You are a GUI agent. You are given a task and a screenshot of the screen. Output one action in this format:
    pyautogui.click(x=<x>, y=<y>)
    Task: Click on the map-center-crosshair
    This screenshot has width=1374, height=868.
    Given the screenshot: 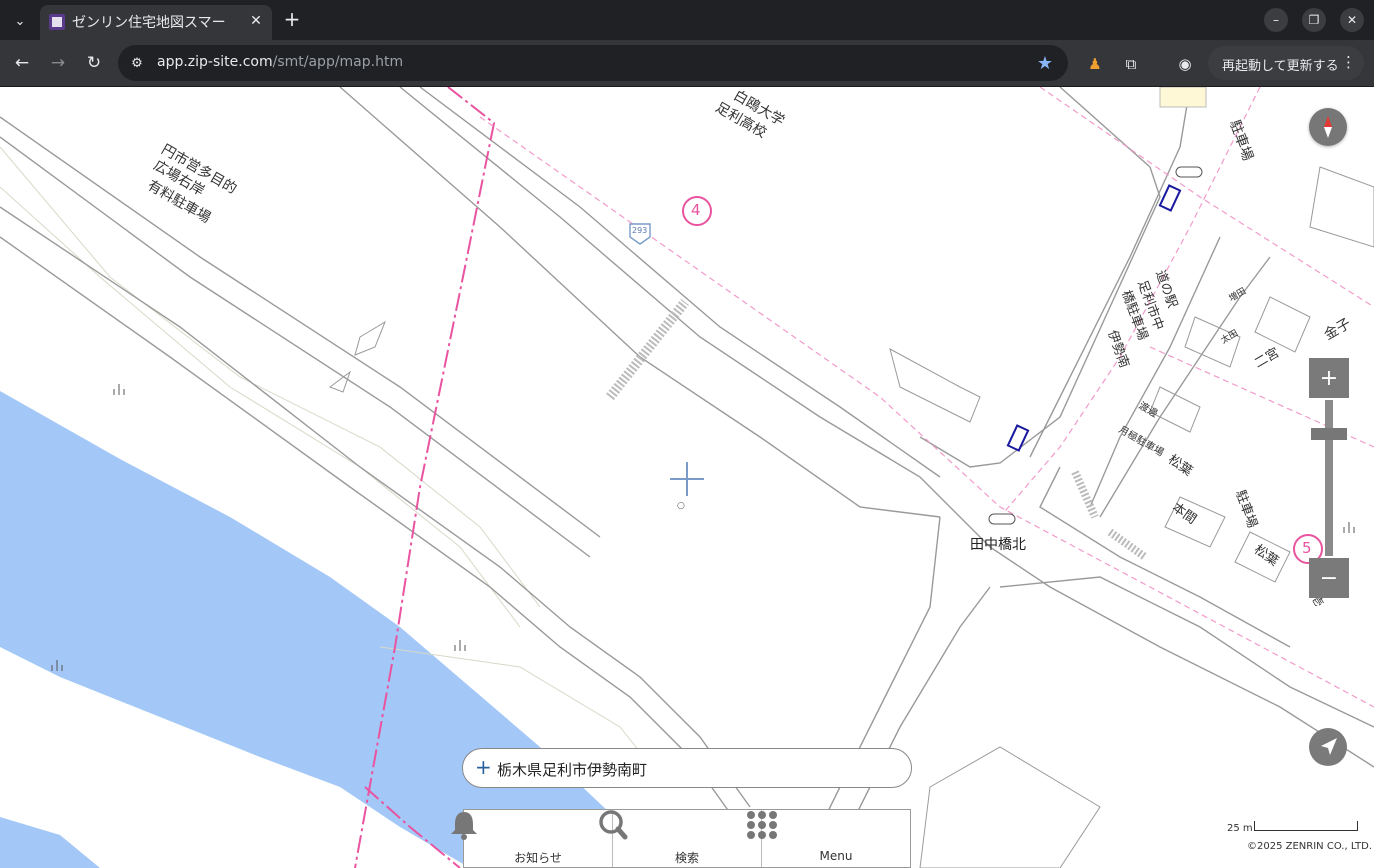 What is the action you would take?
    pyautogui.click(x=687, y=479)
    